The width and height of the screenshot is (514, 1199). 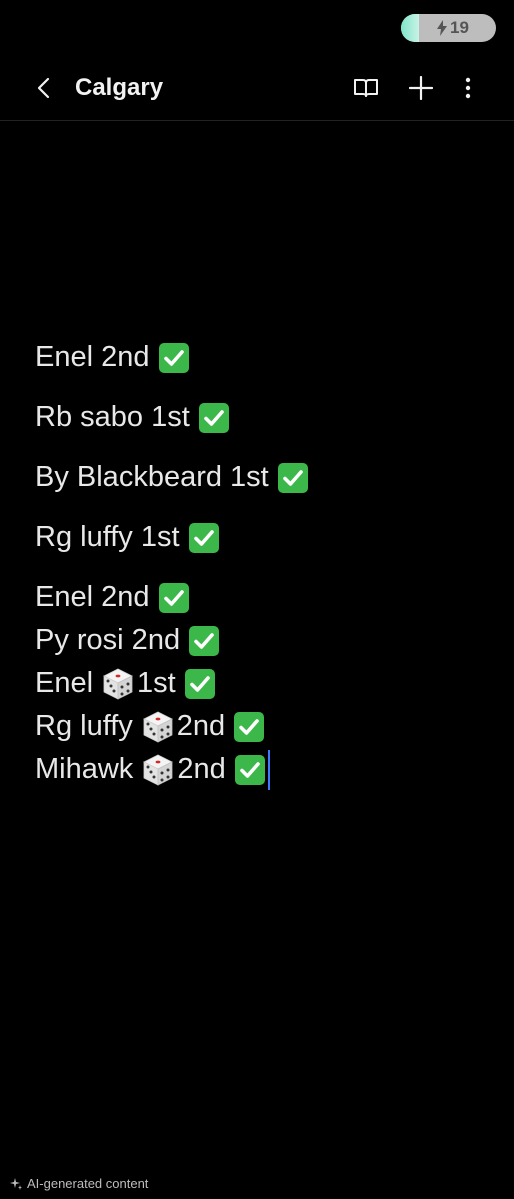 I want to click on battery-indicator: 19, so click(x=448, y=28).